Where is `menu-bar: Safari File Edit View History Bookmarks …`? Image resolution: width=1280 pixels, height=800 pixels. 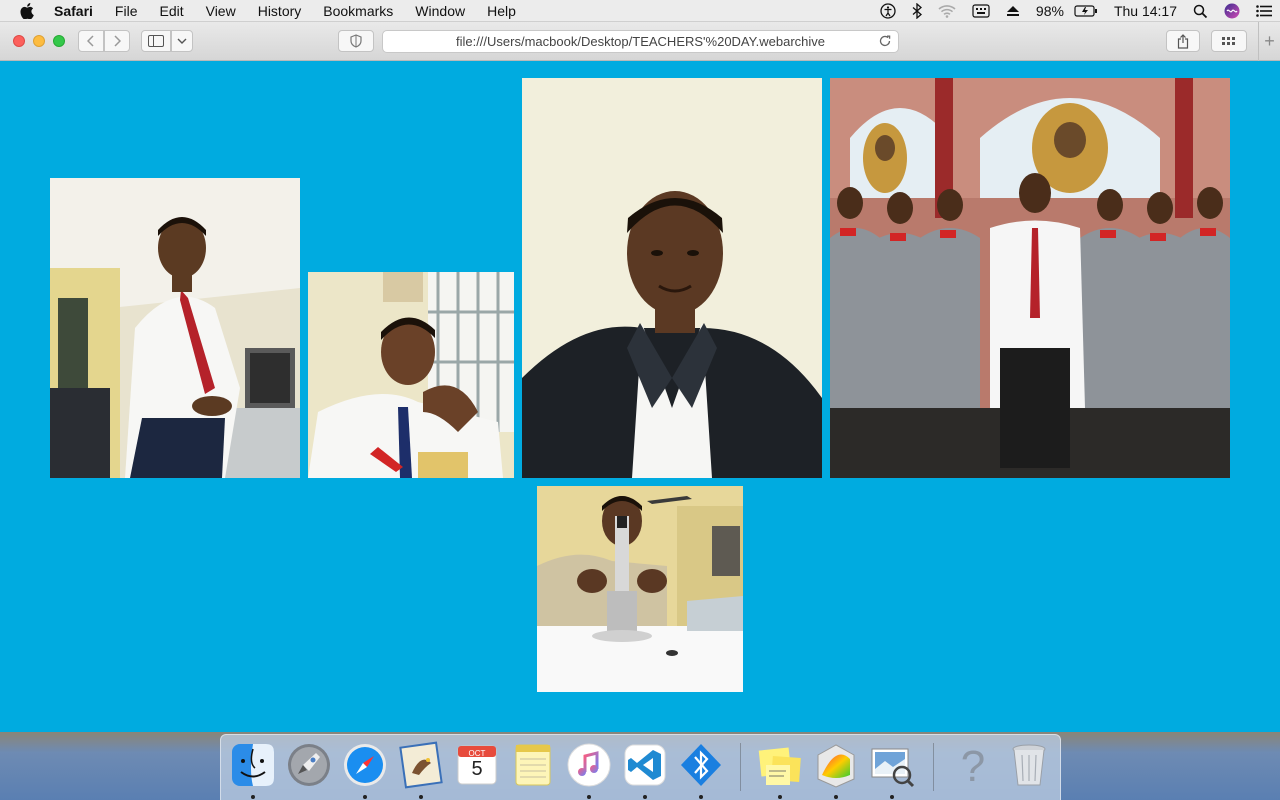 menu-bar: Safari File Edit View History Bookmarks … is located at coordinates (640, 11).